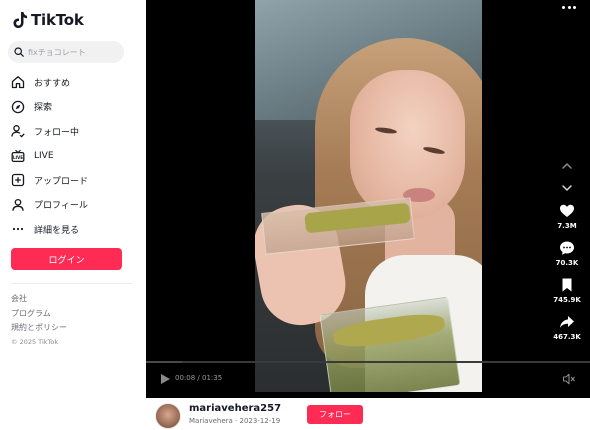 The width and height of the screenshot is (590, 430). Describe the element at coordinates (567, 188) in the screenshot. I see `chevron-down-icon` at that location.